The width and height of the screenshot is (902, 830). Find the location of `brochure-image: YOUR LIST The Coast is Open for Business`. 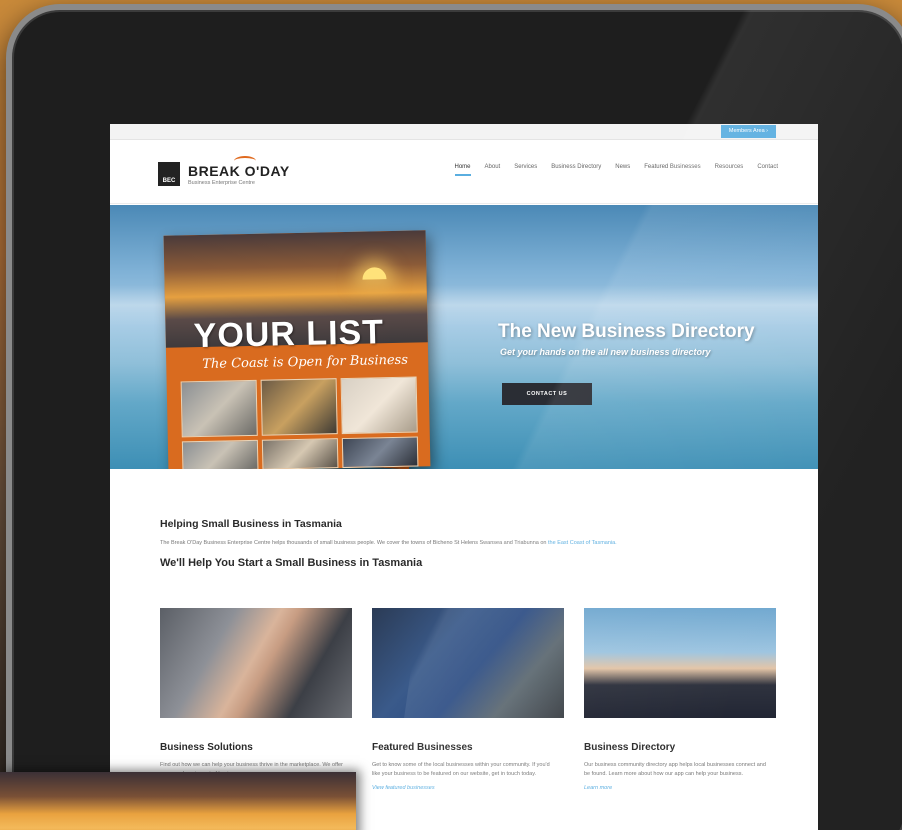

brochure-image: YOUR LIST The Coast is Open for Business is located at coordinates (297, 349).